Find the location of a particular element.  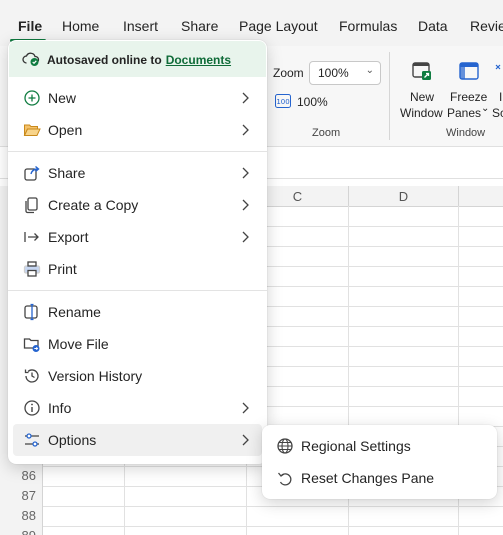

zoom-100-icon: 100 is located at coordinates (283, 101).